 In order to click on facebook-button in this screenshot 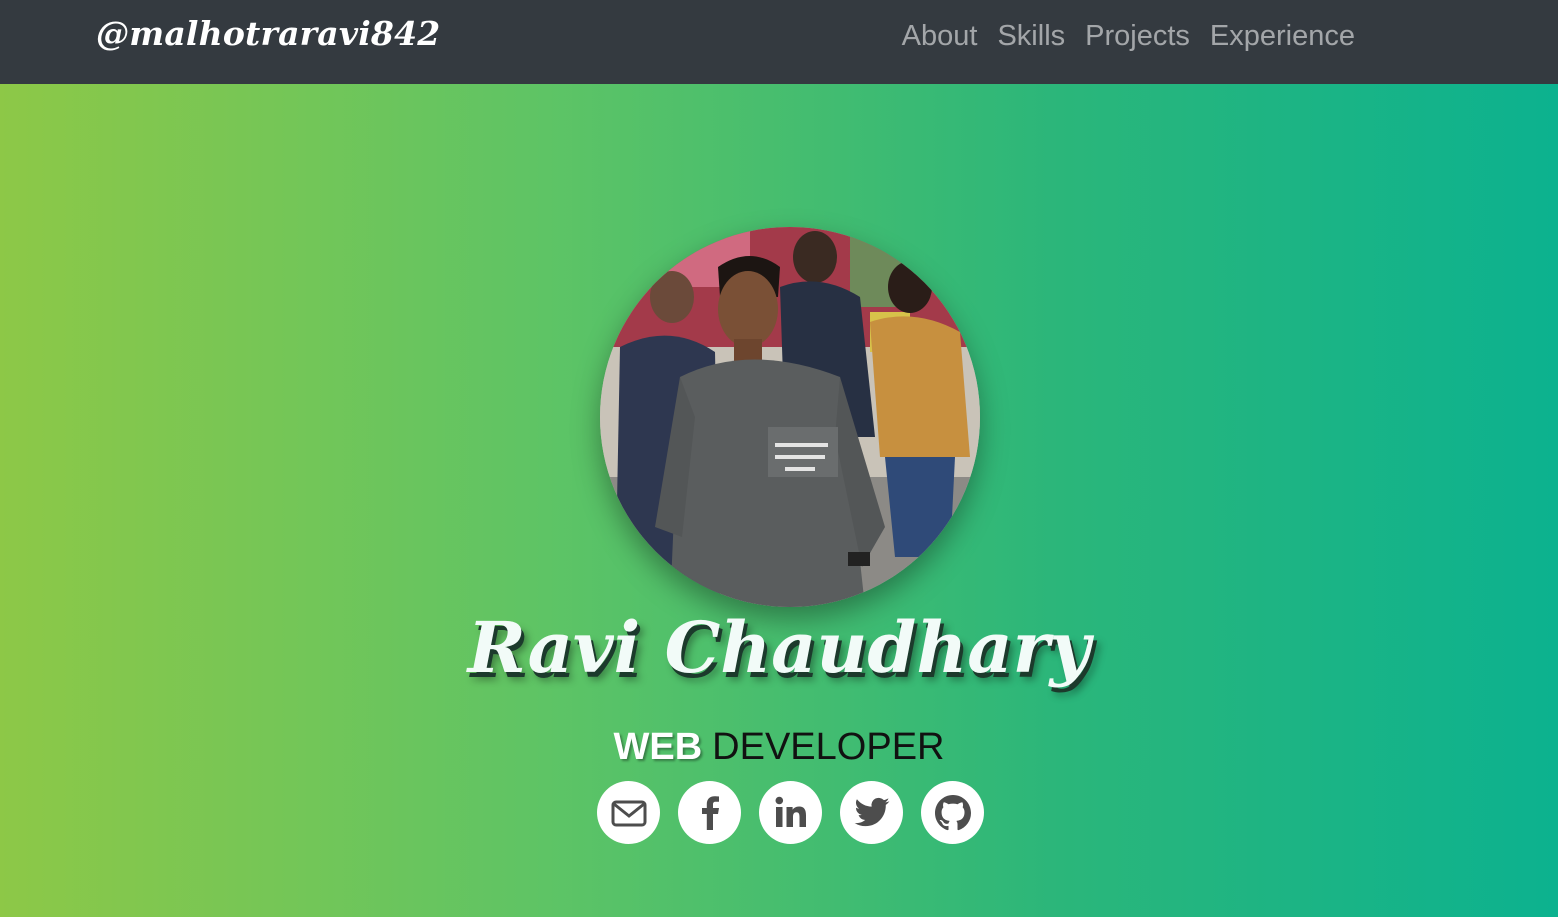, I will do `click(709, 812)`.